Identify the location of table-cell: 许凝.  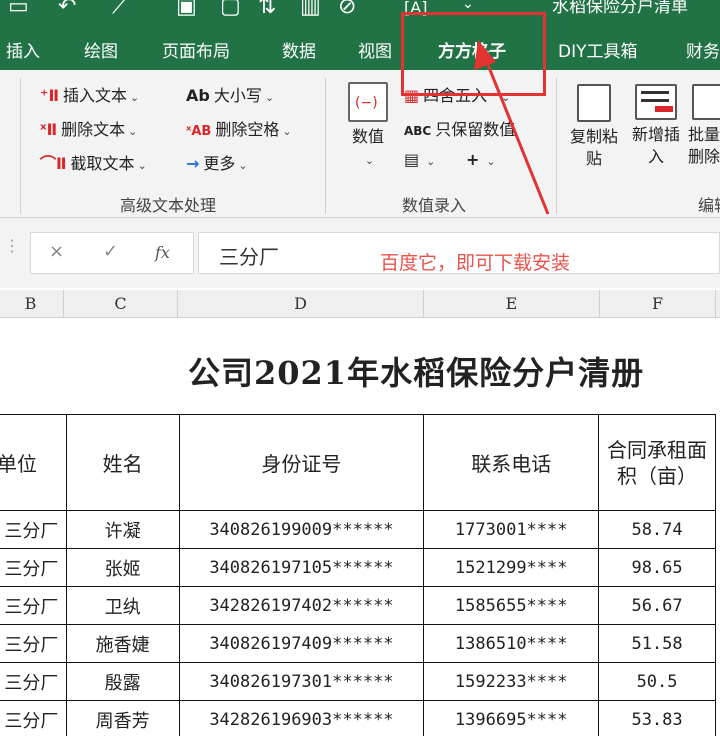
(122, 529).